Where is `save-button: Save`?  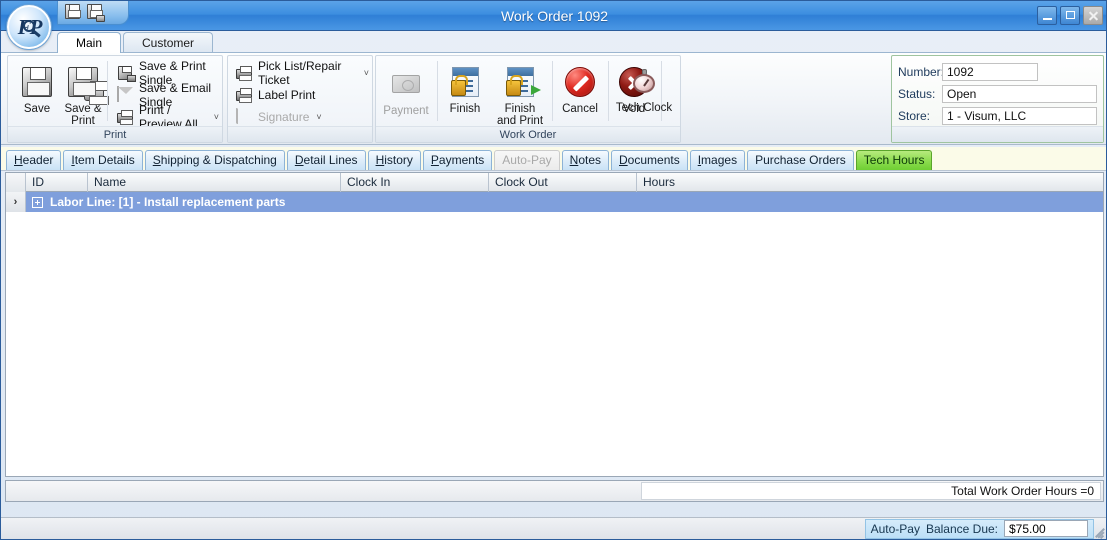 save-button: Save is located at coordinates (37, 89).